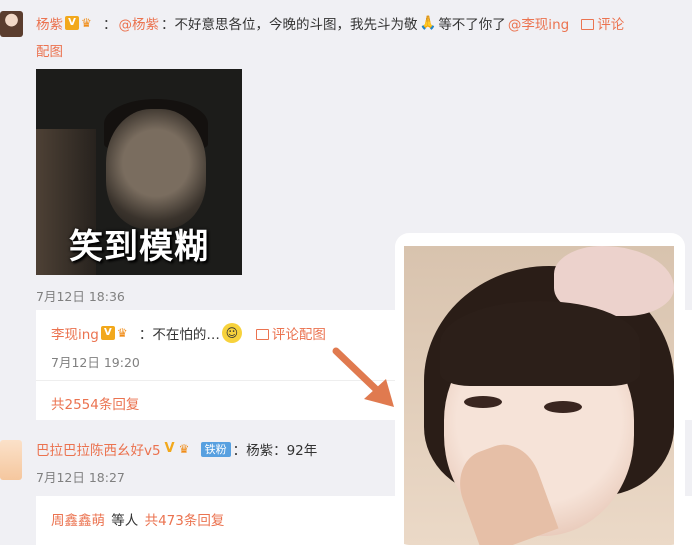 Image resolution: width=692 pixels, height=545 pixels. What do you see at coordinates (110, 25) in the screenshot?
I see `colon: ：` at bounding box center [110, 25].